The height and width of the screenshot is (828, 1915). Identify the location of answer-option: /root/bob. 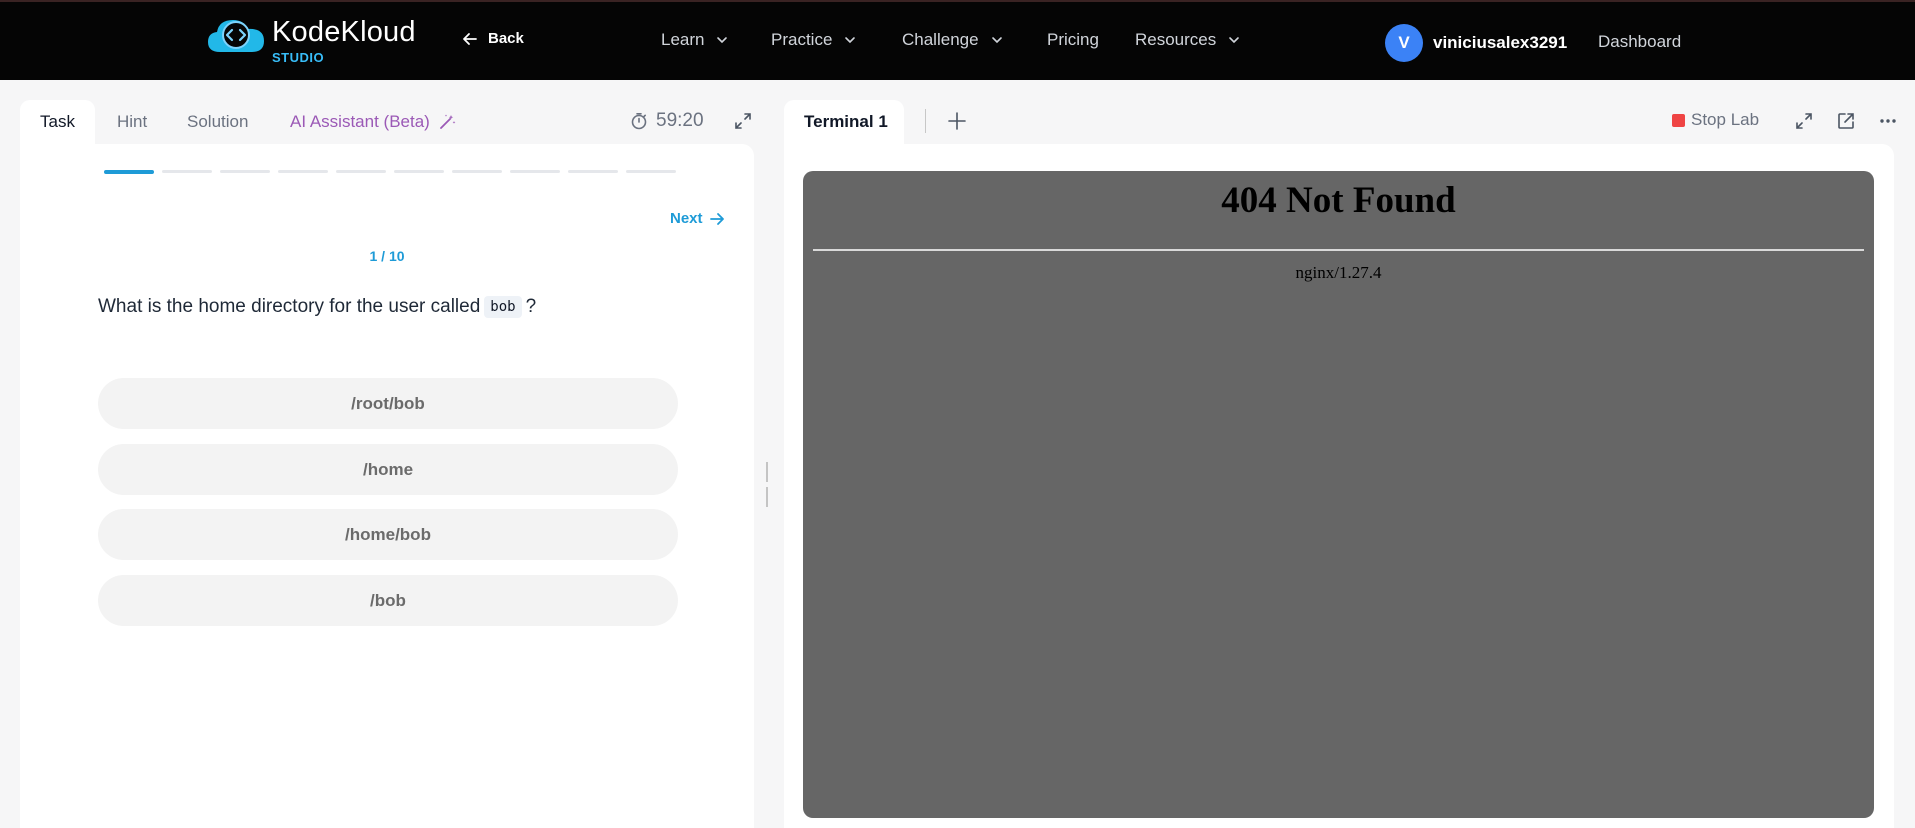
(388, 403).